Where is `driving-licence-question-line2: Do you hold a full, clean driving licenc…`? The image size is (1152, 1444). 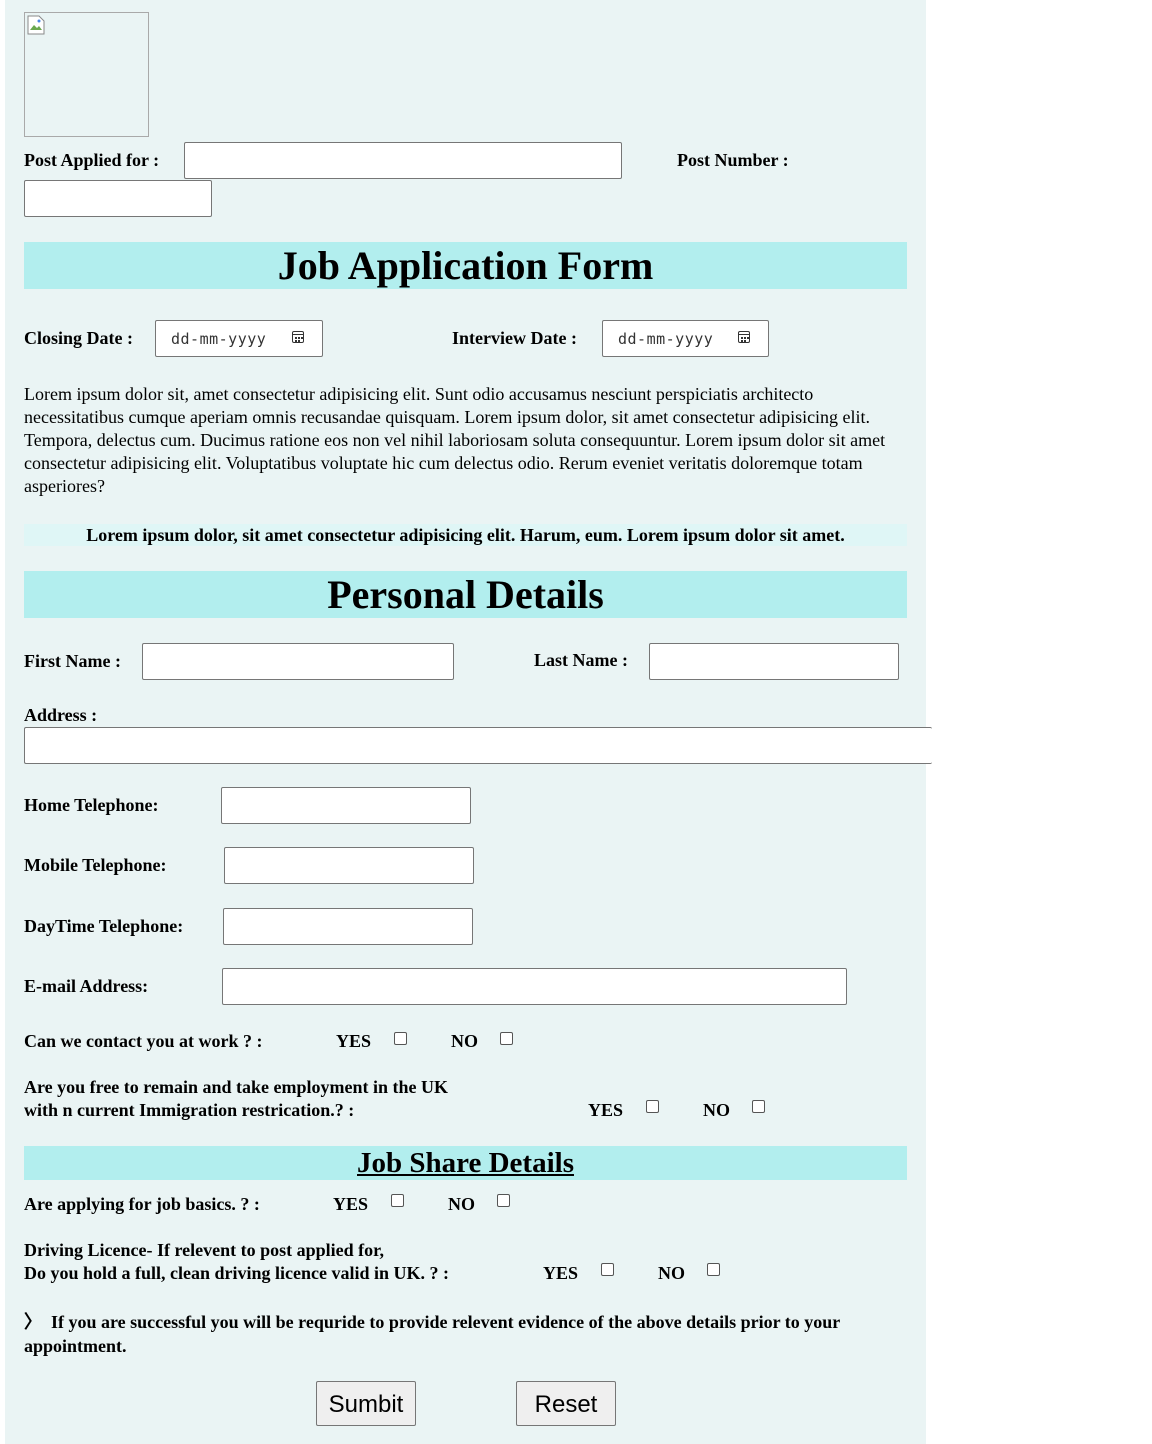
driving-licence-question-line2: Do you hold a full, clean driving licenc… is located at coordinates (237, 1273).